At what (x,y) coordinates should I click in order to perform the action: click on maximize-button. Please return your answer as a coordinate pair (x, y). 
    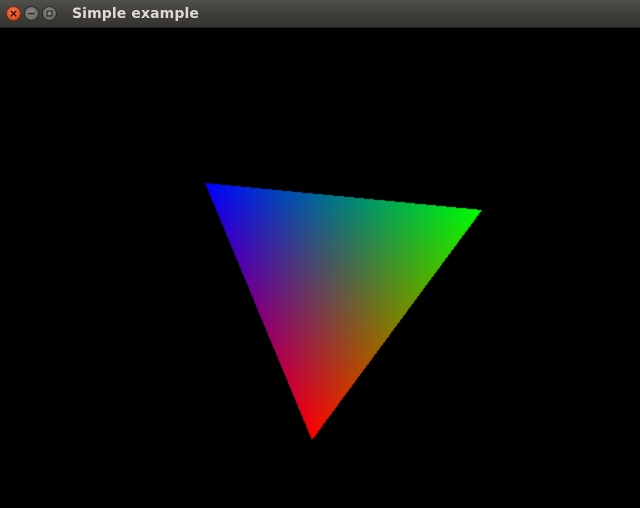
    Looking at the image, I should click on (49, 13).